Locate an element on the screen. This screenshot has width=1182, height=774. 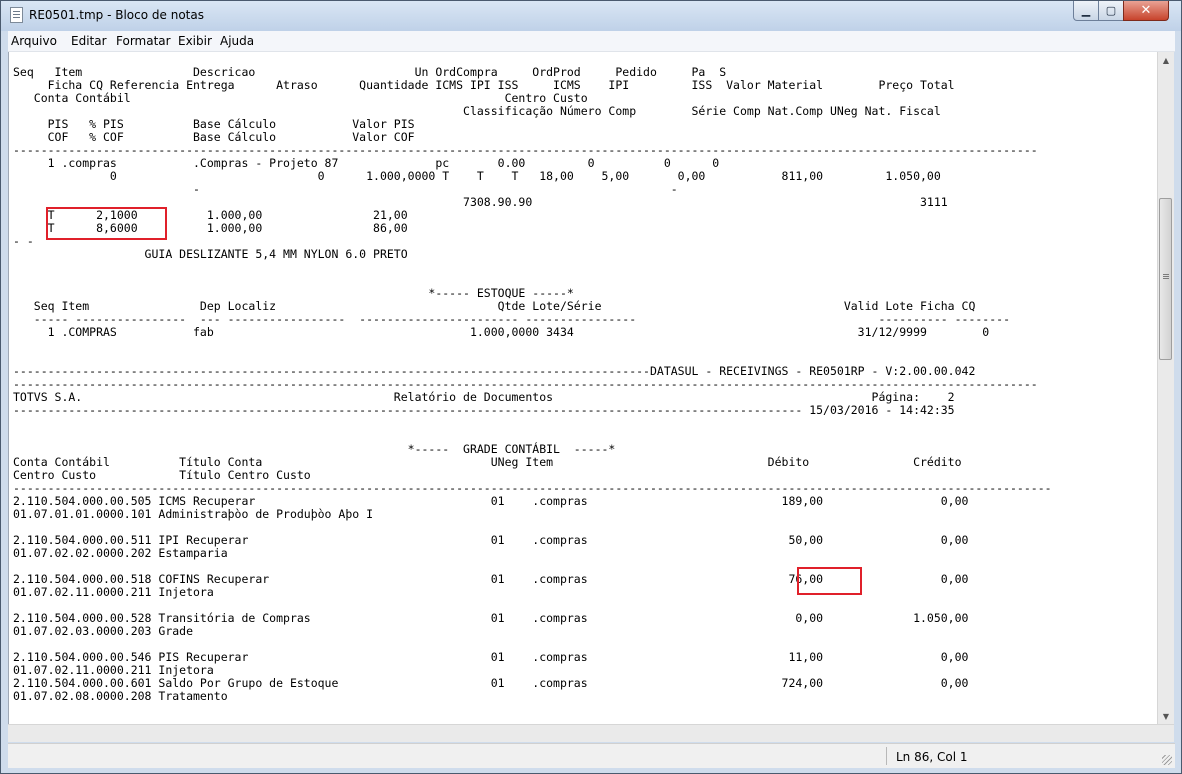
scroll-down-arrow-icon: ▼ is located at coordinates (1166, 716).